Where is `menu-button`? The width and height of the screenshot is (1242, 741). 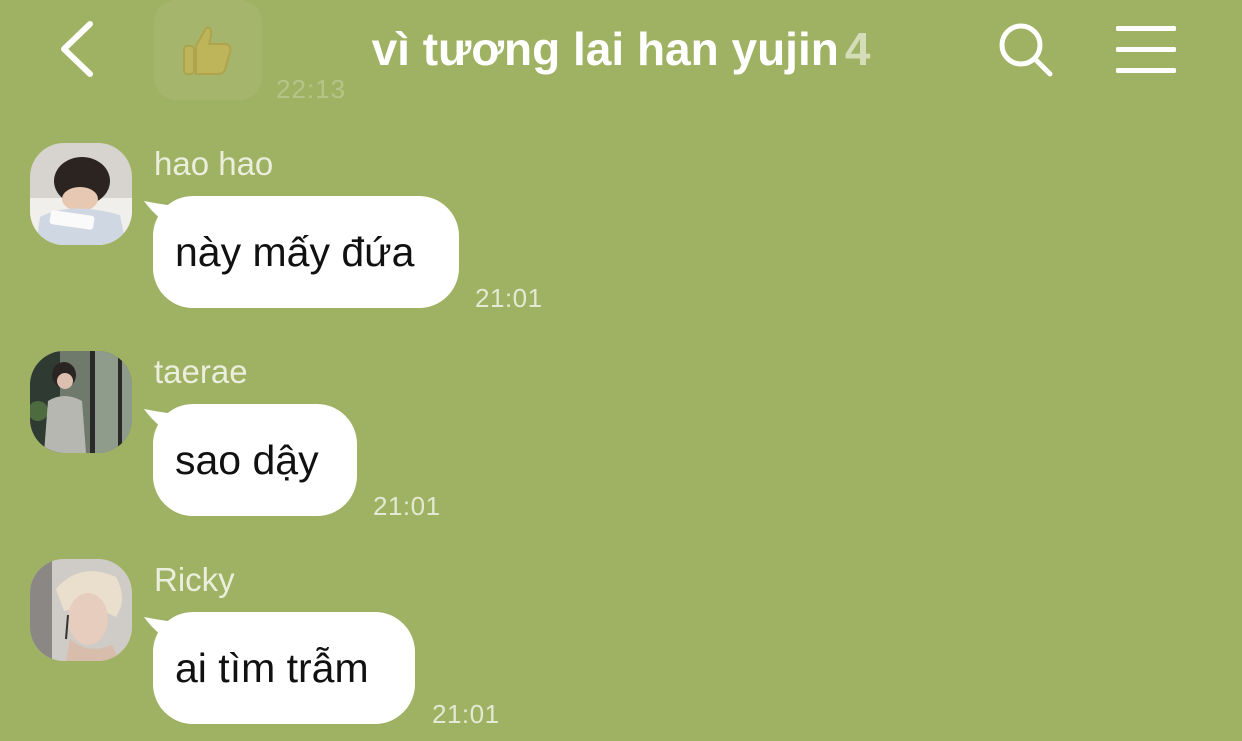
menu-button is located at coordinates (1146, 50).